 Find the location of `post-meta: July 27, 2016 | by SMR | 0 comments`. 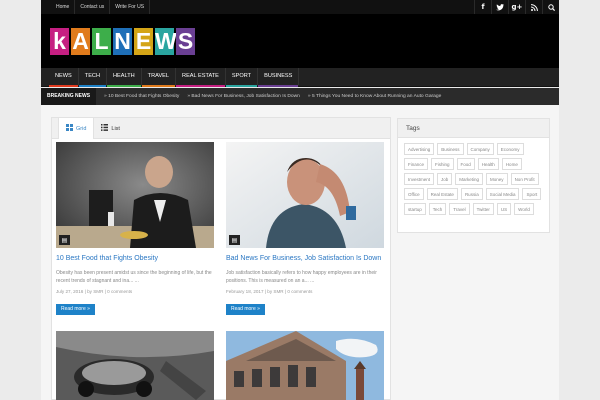

post-meta: July 27, 2016 | by SMR | 0 comments is located at coordinates (94, 291).